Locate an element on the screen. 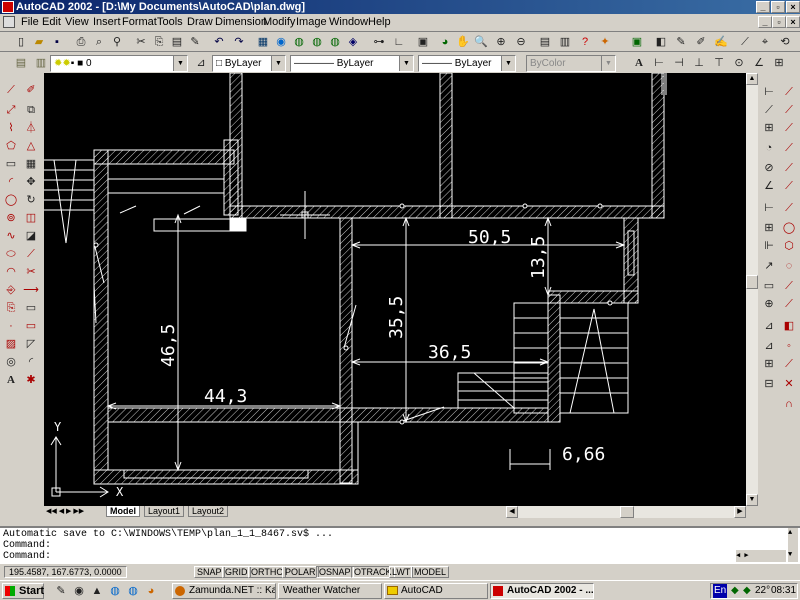  coordinates-display: 195.4587, 167.6773, 0.0000 is located at coordinates (65, 572).